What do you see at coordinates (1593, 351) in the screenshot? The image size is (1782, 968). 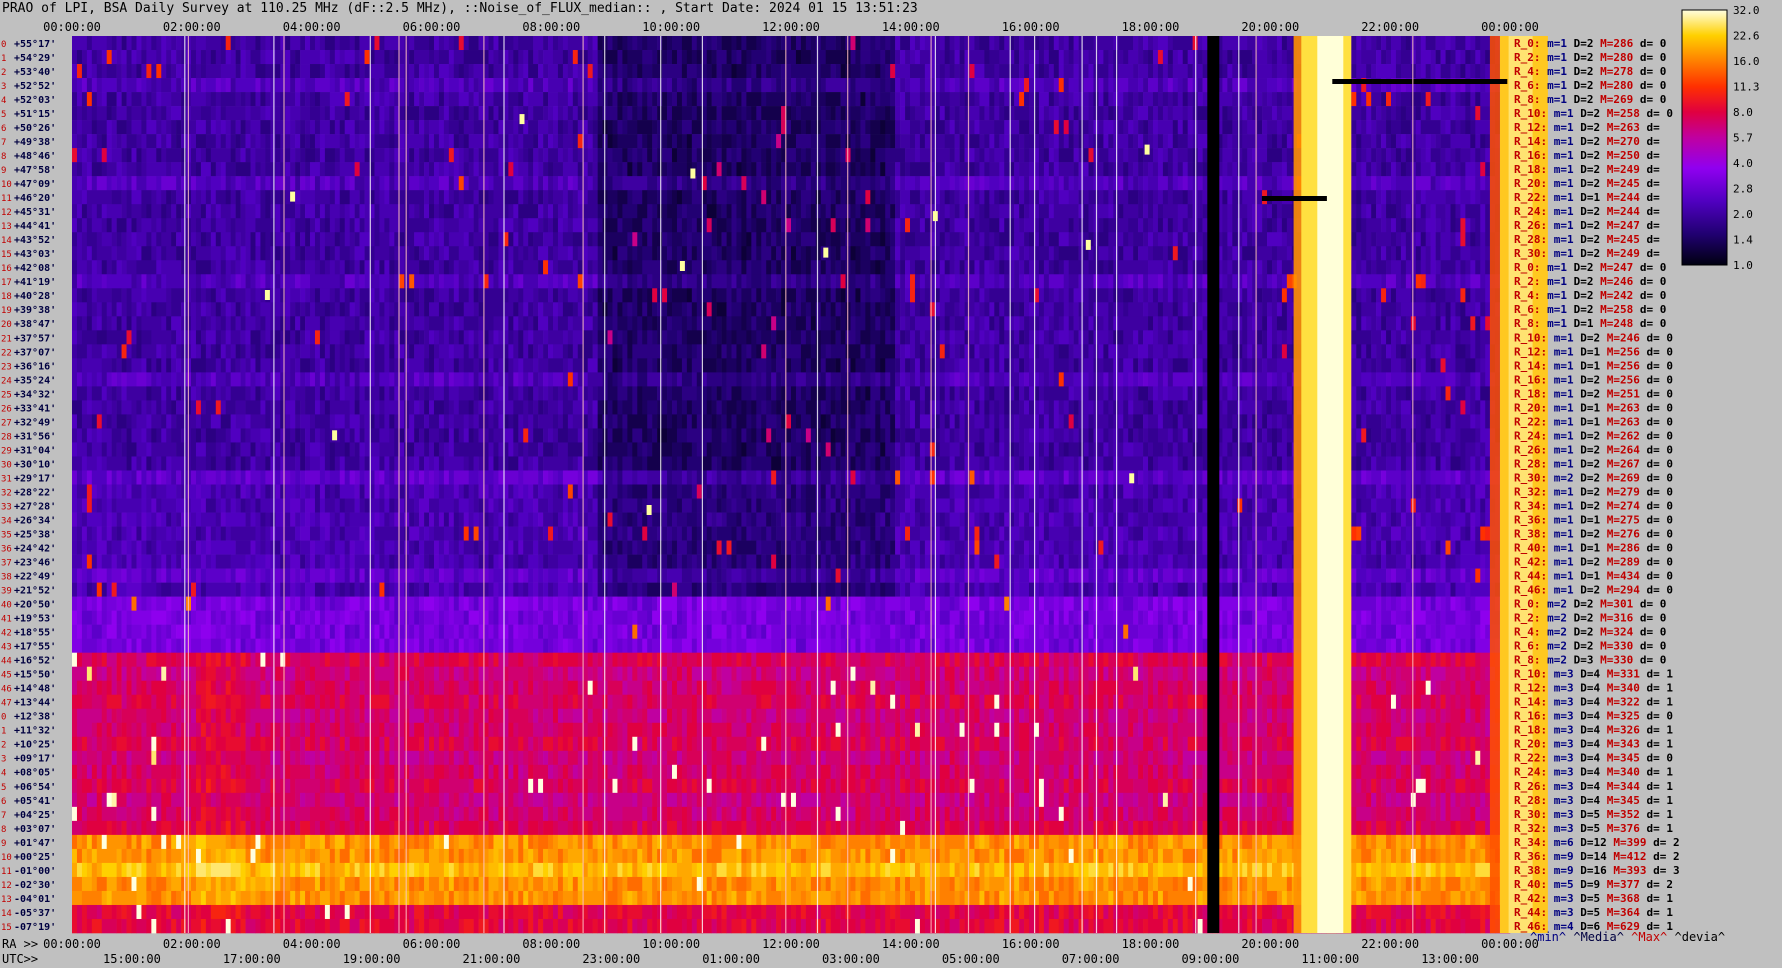 I see `row-stat: R_12: m=1 D=1 M=256 d= 0` at bounding box center [1593, 351].